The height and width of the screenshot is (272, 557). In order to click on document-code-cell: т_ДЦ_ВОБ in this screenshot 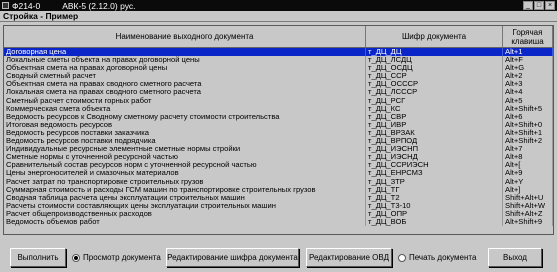, I will do `click(434, 222)`.